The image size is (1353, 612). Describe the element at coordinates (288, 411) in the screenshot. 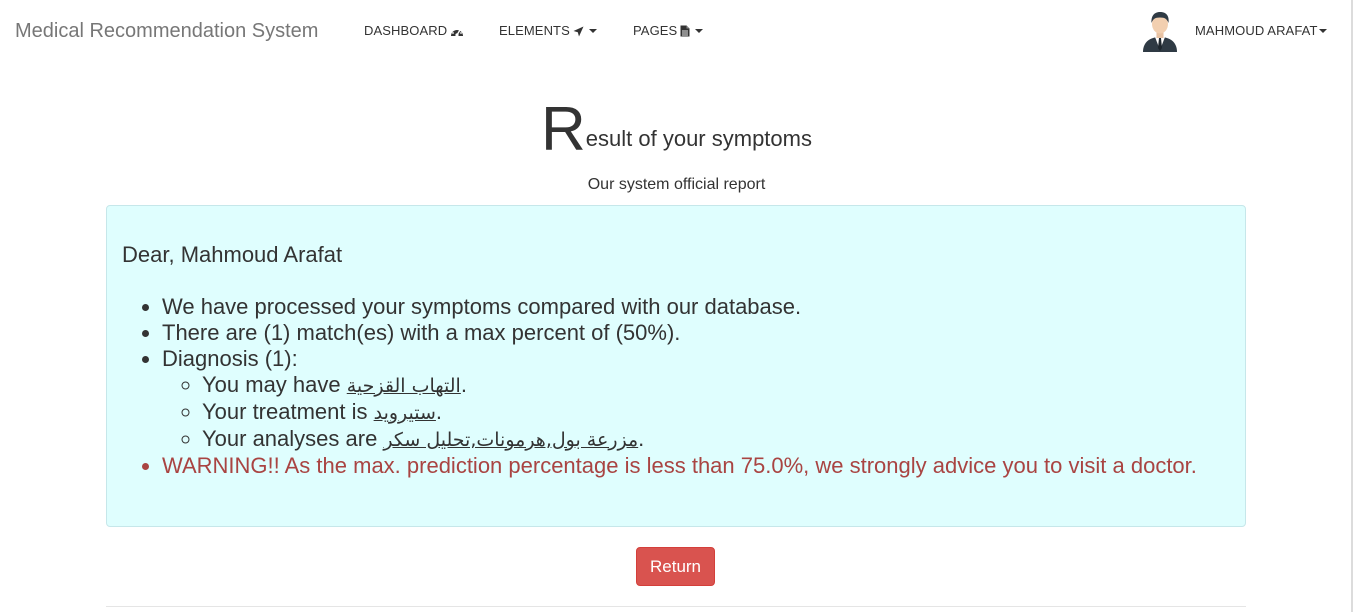

I see `treatment-prefix: Your treatment is` at that location.